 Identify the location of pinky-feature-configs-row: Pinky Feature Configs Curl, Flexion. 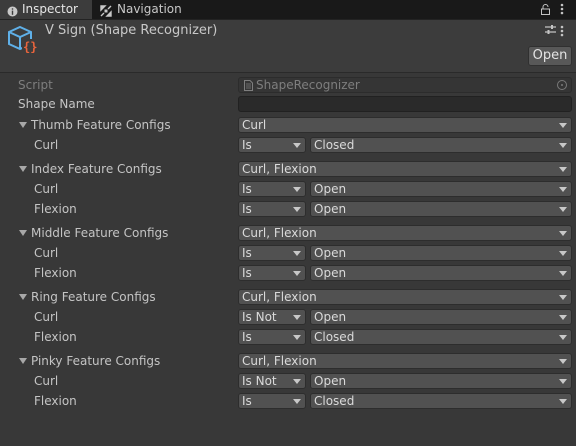
(288, 361).